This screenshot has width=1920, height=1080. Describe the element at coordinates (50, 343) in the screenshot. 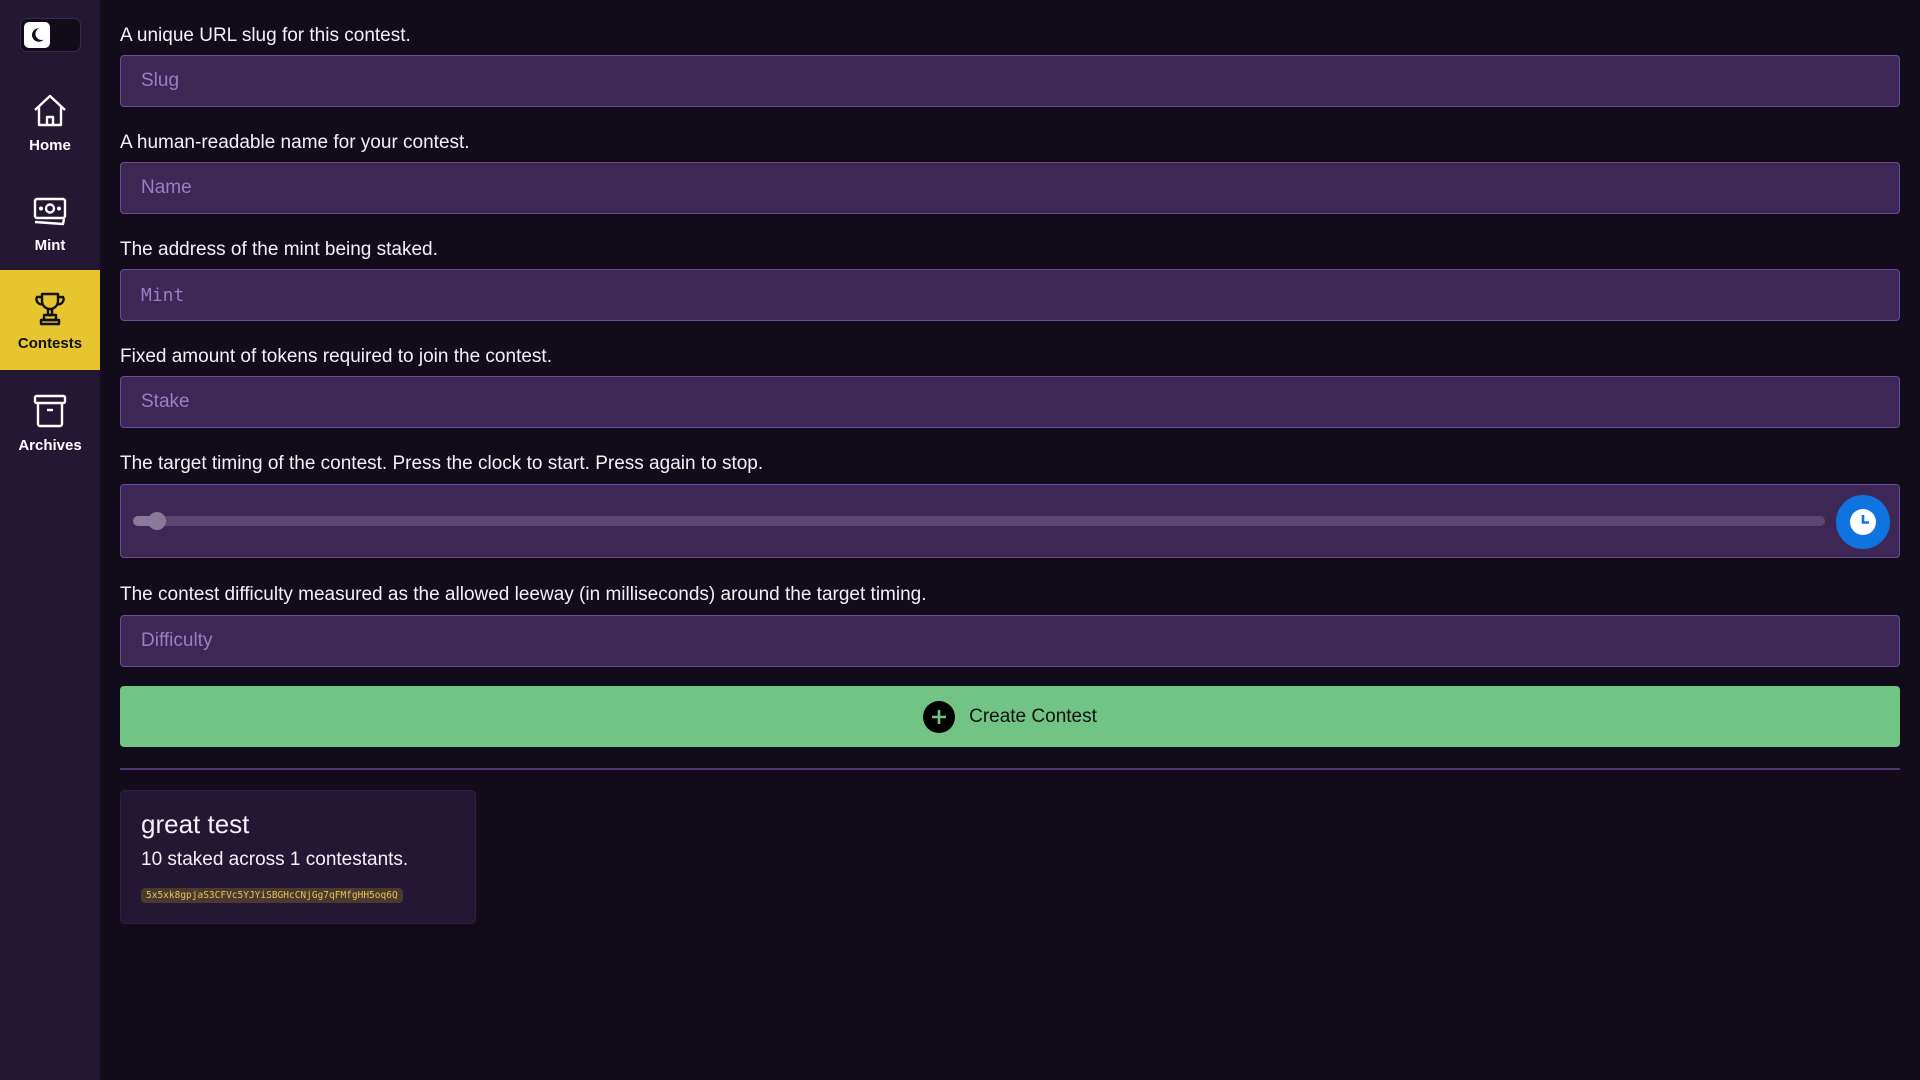

I see `sidebar-item-label: Contests` at that location.